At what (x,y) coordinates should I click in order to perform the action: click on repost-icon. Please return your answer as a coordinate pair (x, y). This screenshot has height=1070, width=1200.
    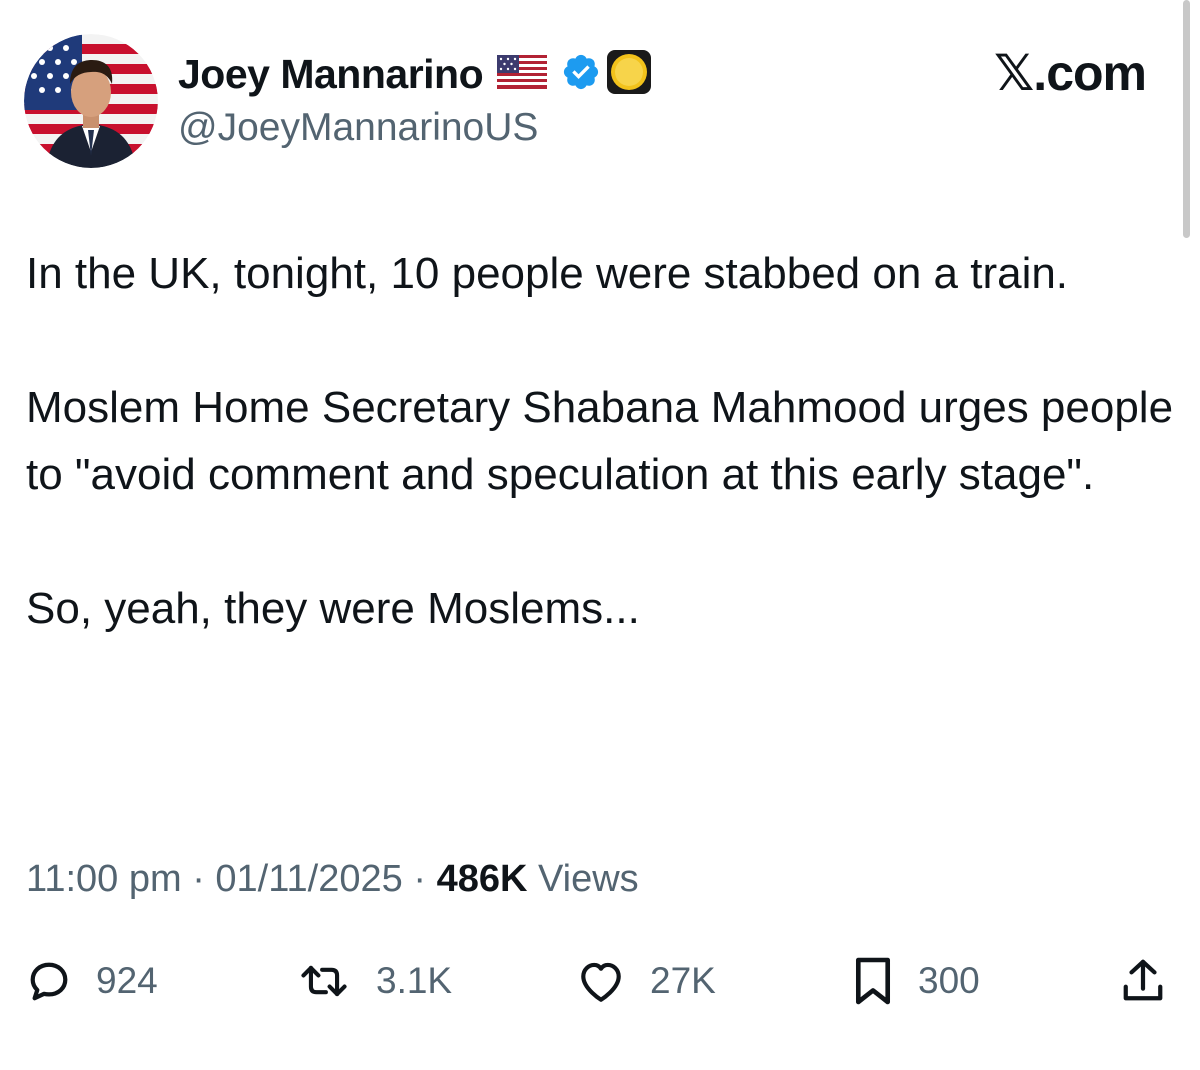
    Looking at the image, I should click on (324, 981).